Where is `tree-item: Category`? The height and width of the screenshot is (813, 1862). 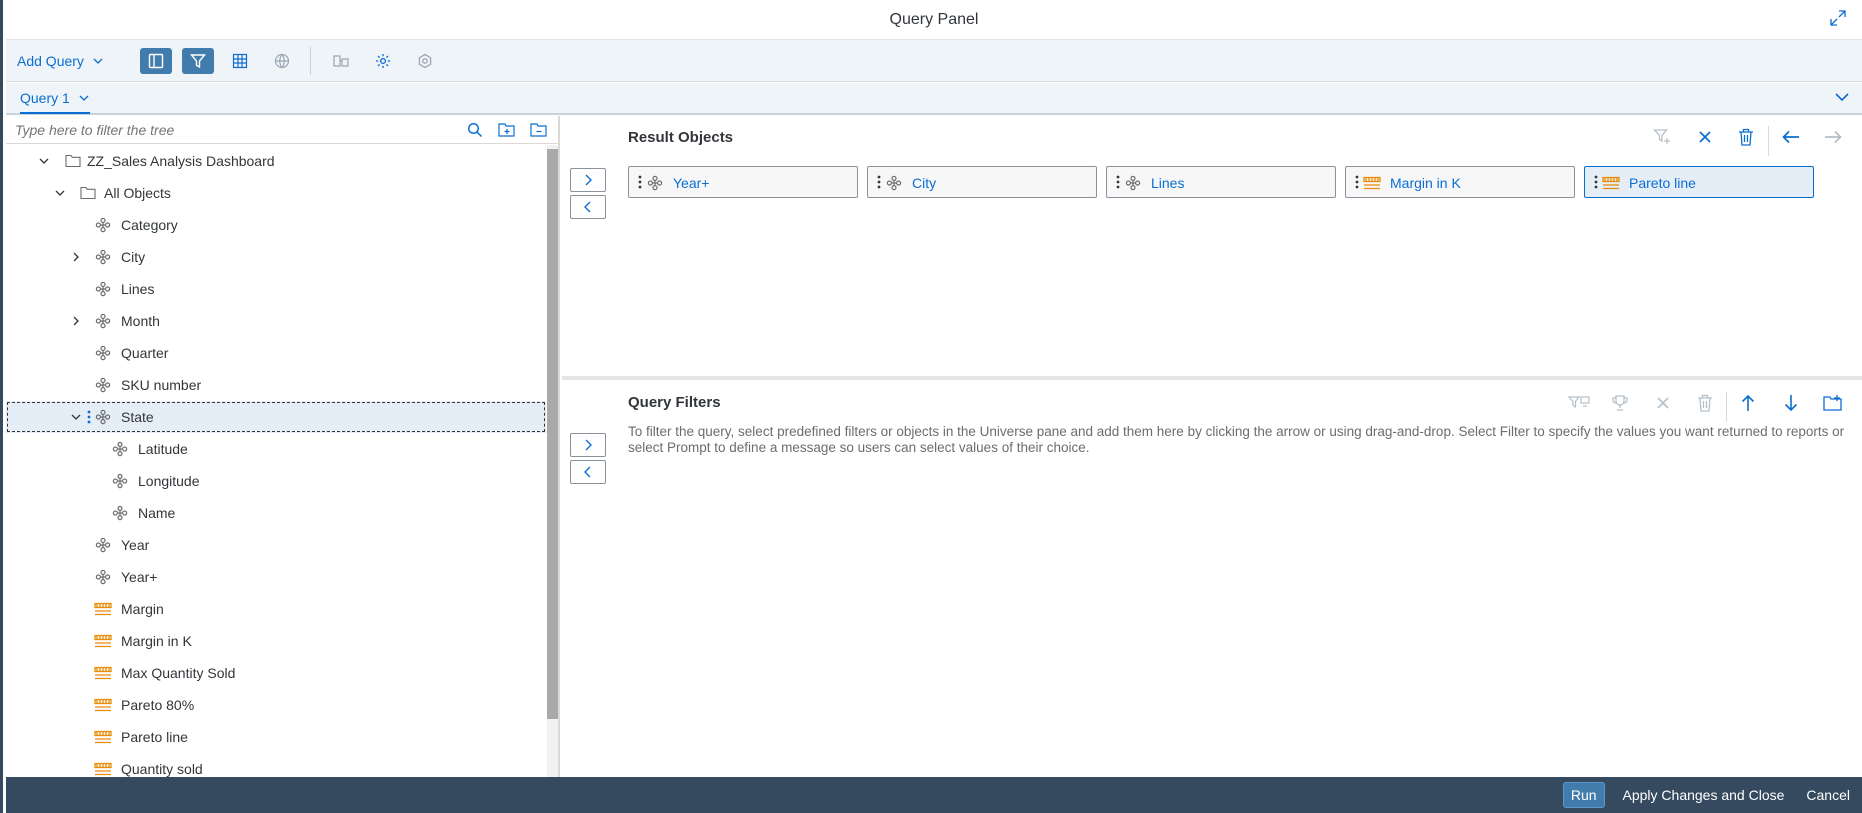
tree-item: Category is located at coordinates (276, 225).